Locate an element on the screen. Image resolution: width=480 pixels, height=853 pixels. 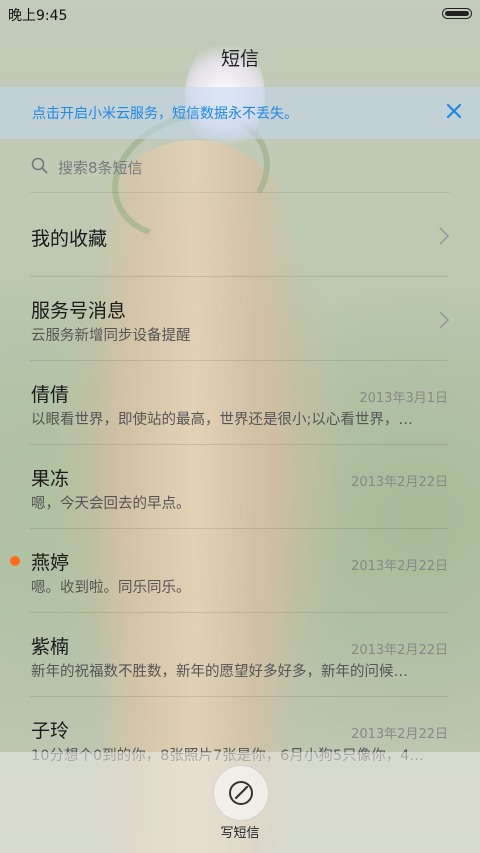
service-messages-preview: 云服务新增同步设备提醒 is located at coordinates (111, 336).